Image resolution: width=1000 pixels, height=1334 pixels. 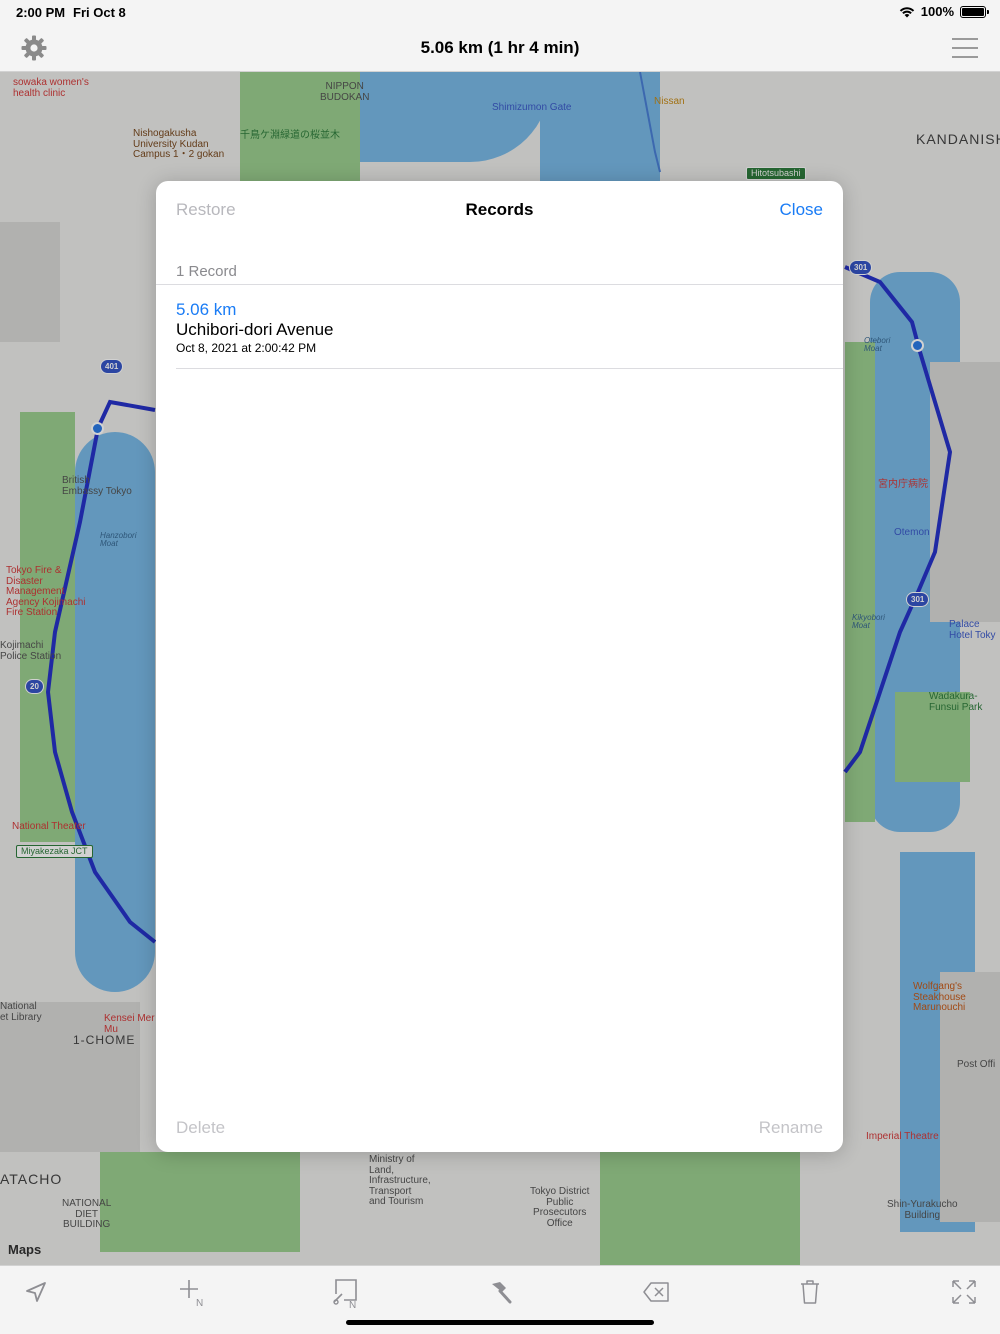 I want to click on trash-icon, so click(x=810, y=1292).